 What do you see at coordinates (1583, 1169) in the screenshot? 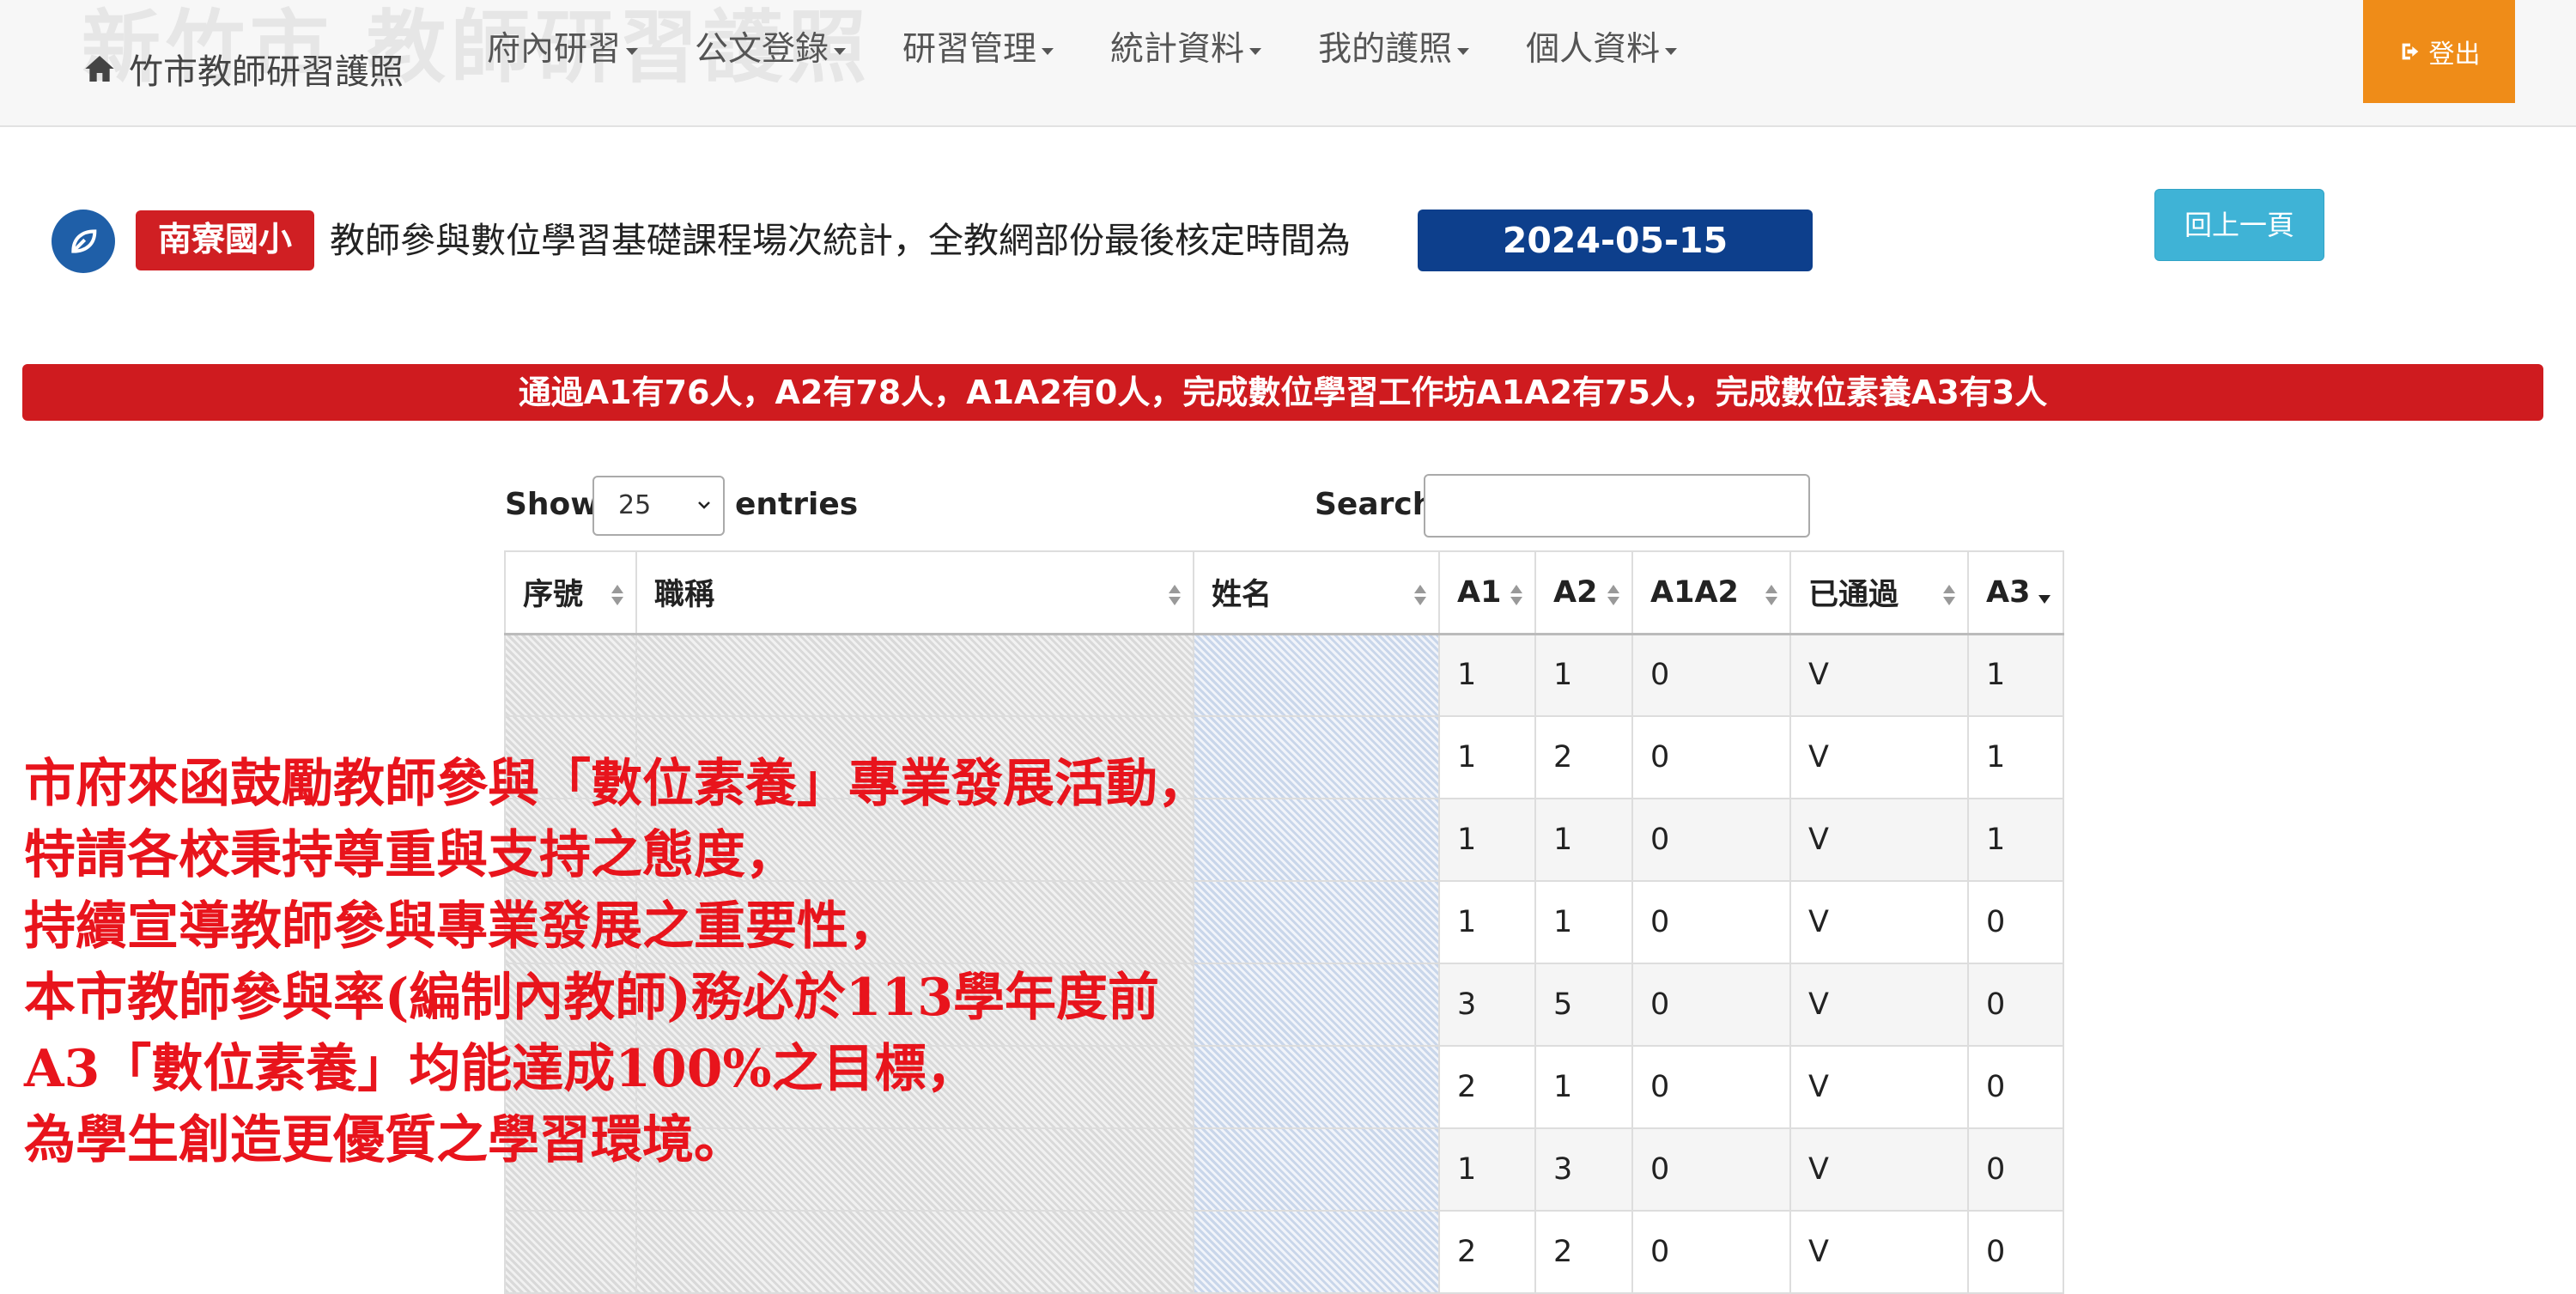
I see `cell-a2: 3` at bounding box center [1583, 1169].